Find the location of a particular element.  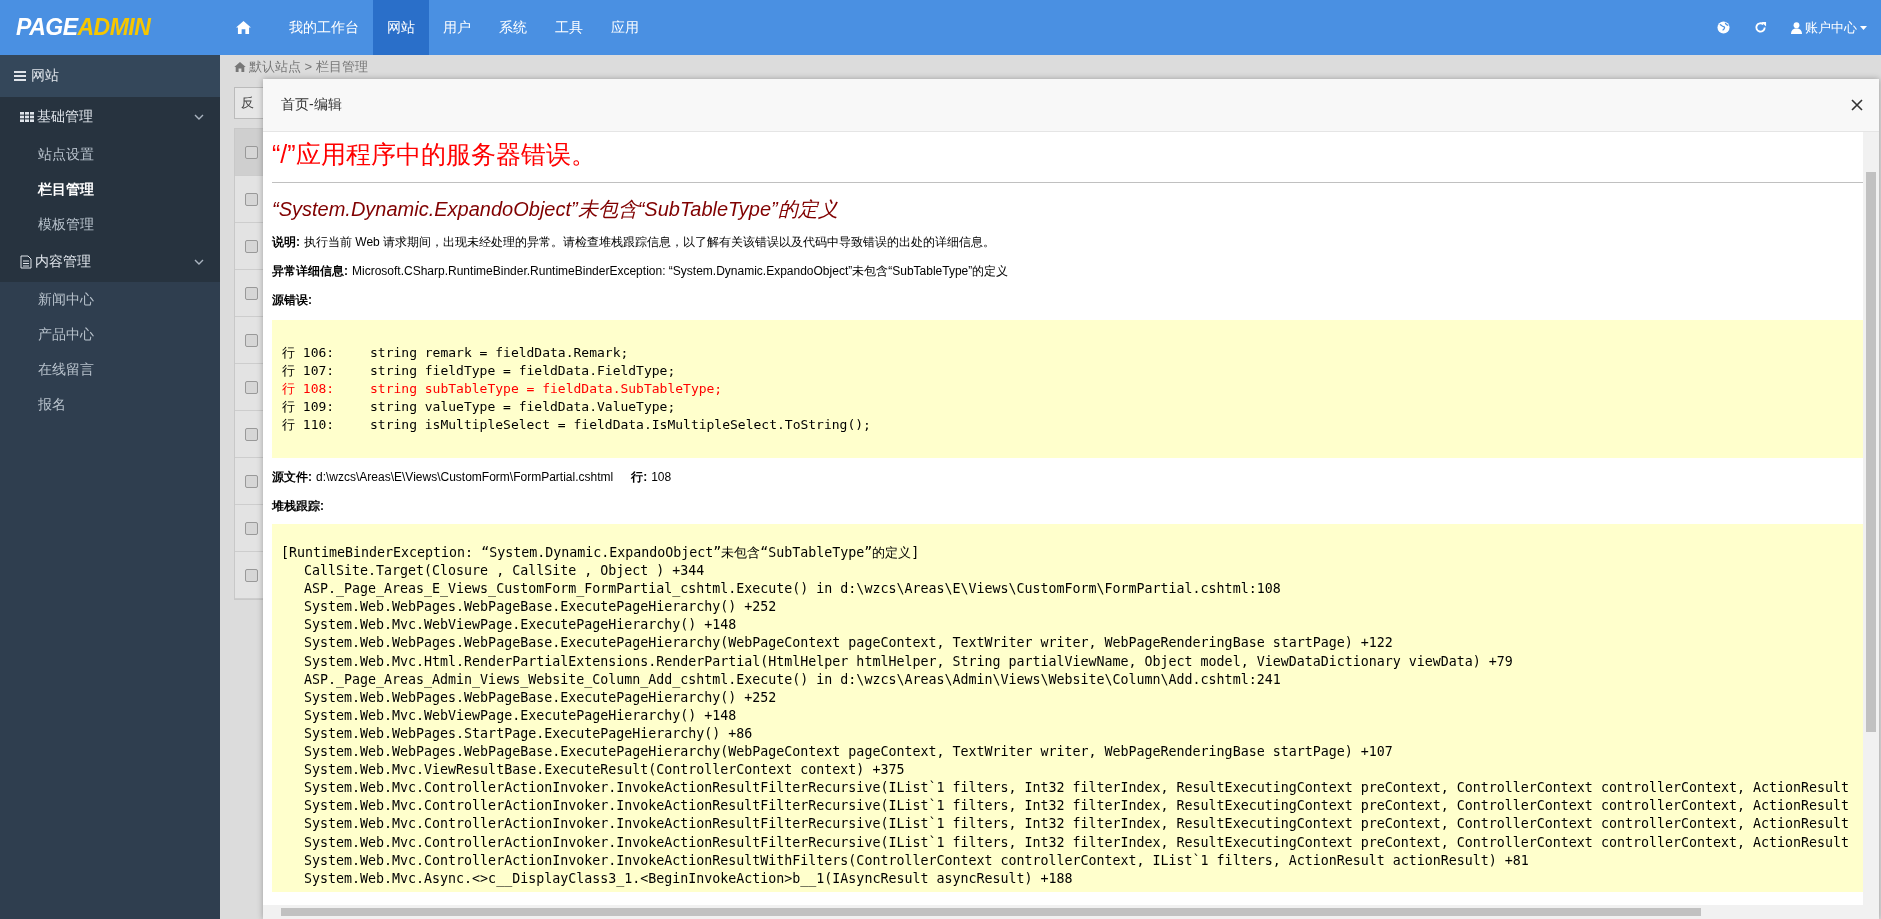

info-label: 异常详细信息: is located at coordinates (310, 271).